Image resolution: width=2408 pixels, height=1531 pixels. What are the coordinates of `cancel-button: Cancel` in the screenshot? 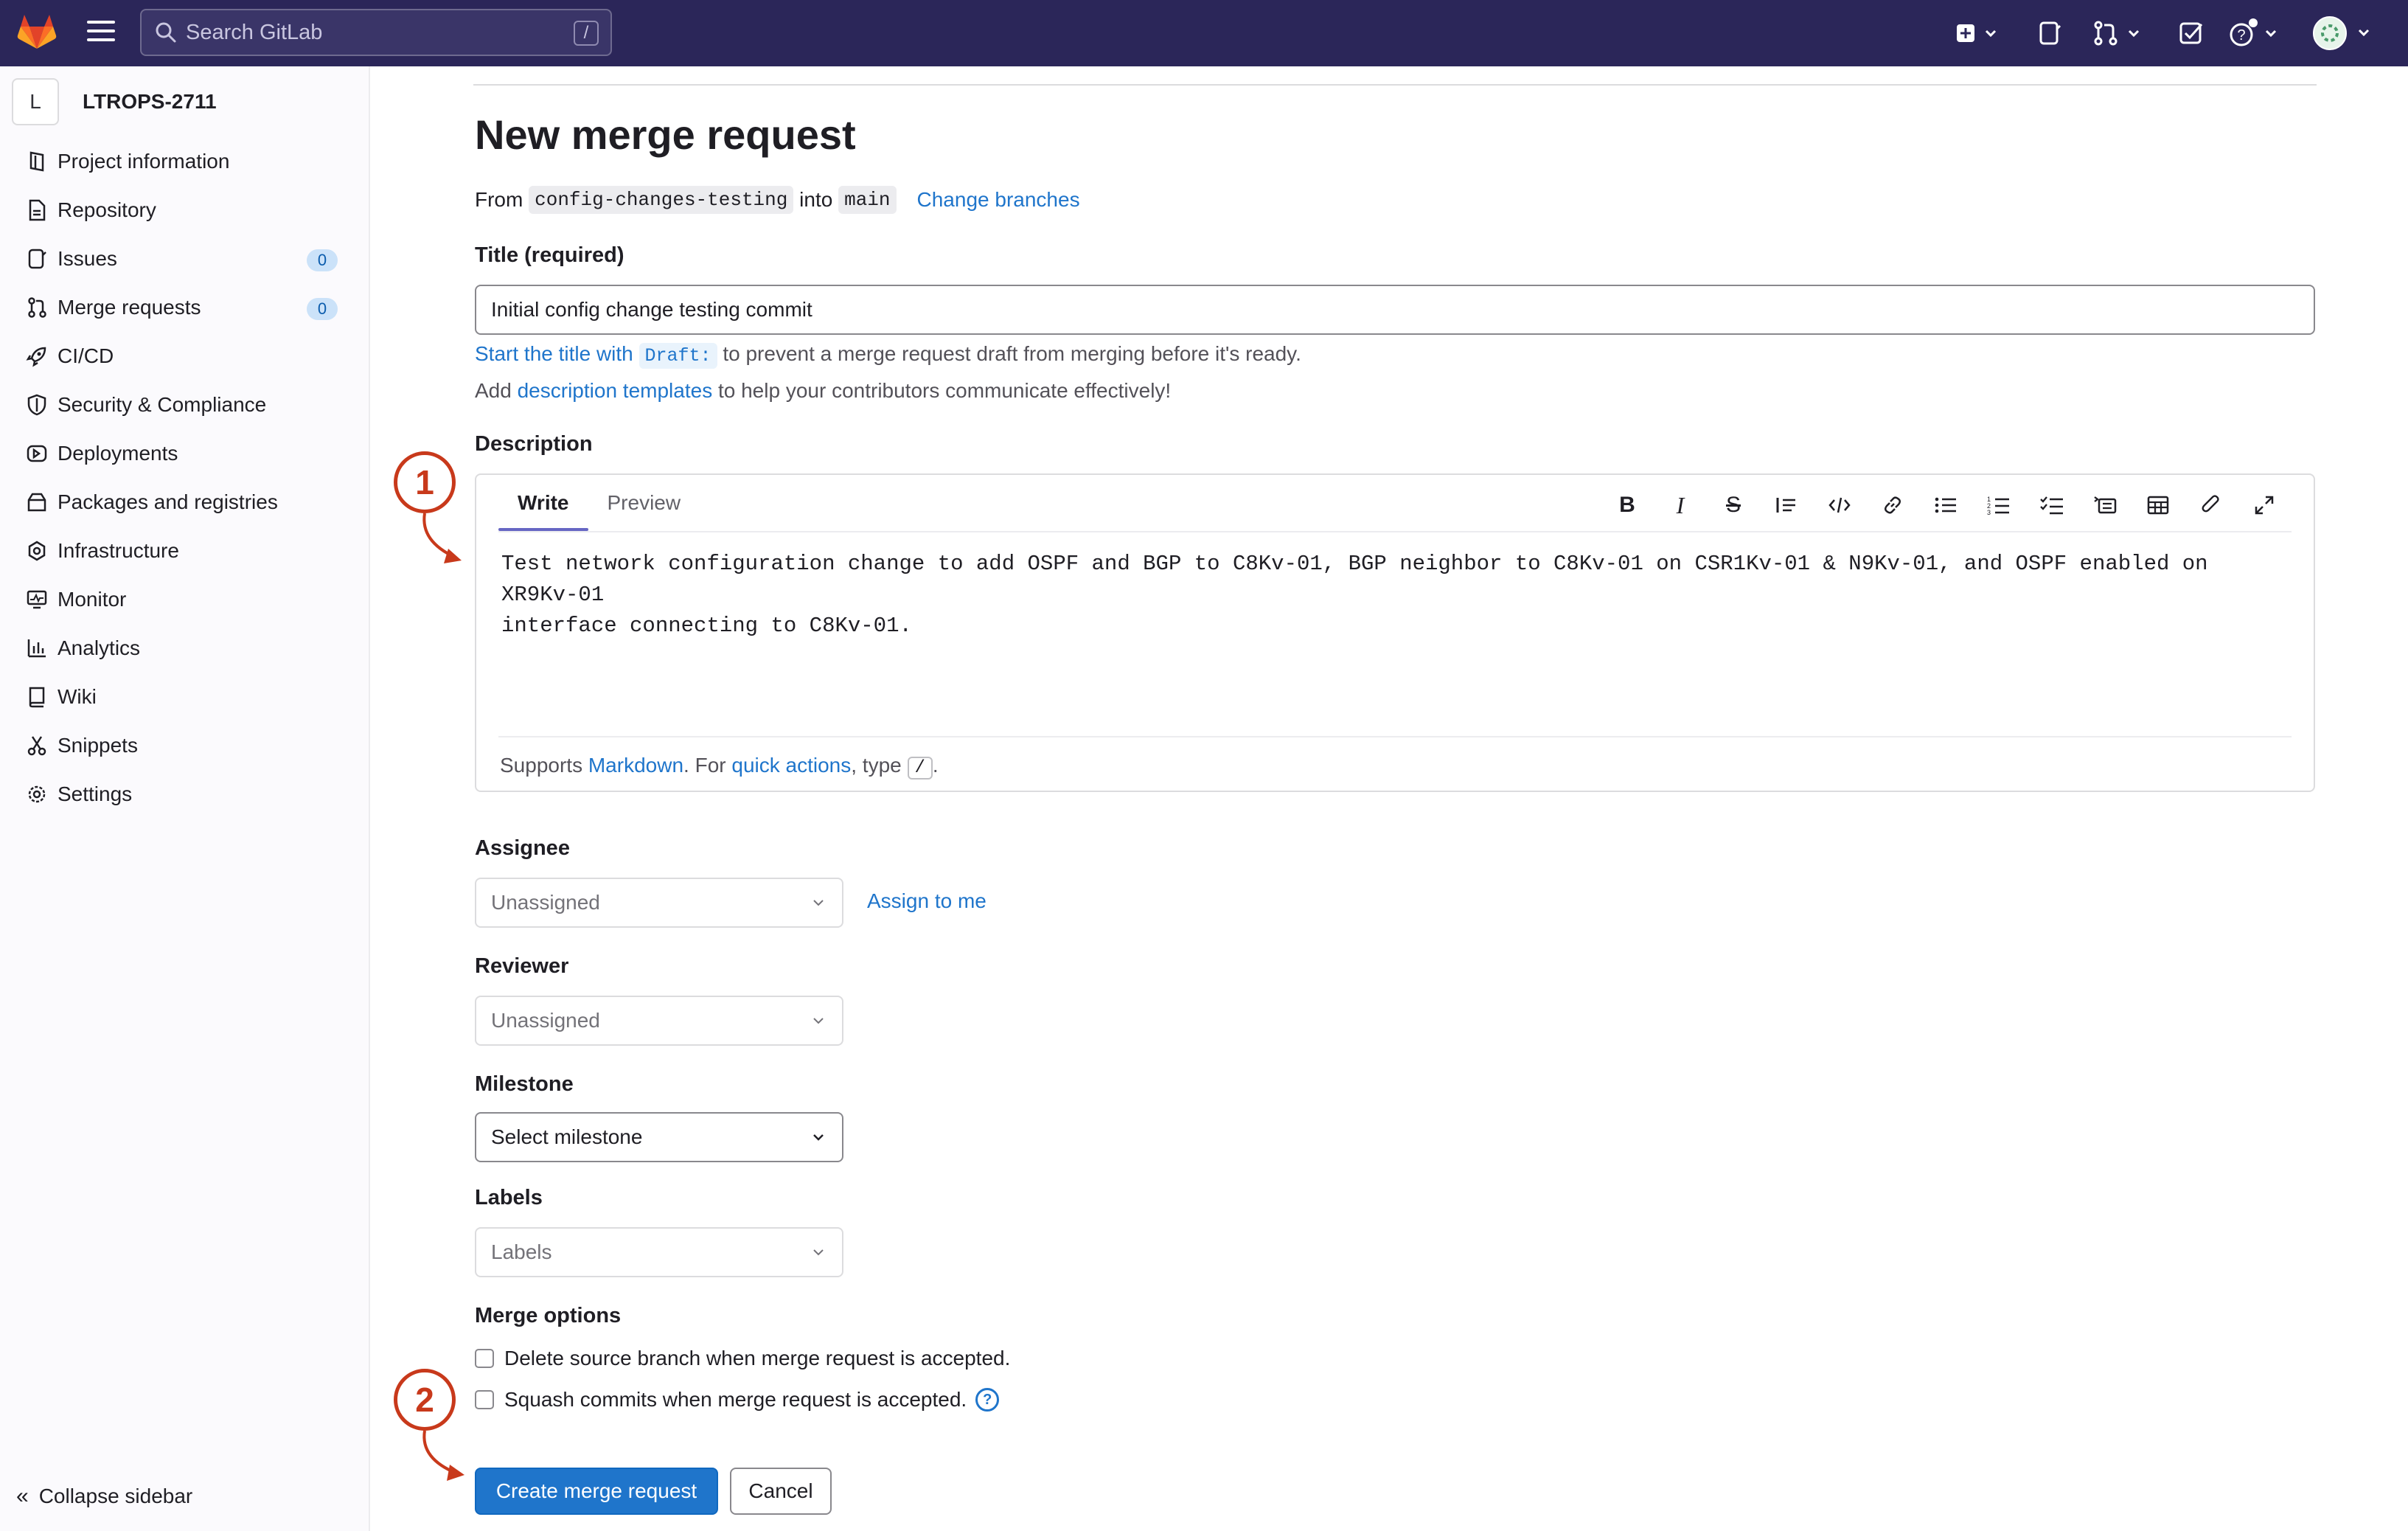 It's located at (781, 1492).